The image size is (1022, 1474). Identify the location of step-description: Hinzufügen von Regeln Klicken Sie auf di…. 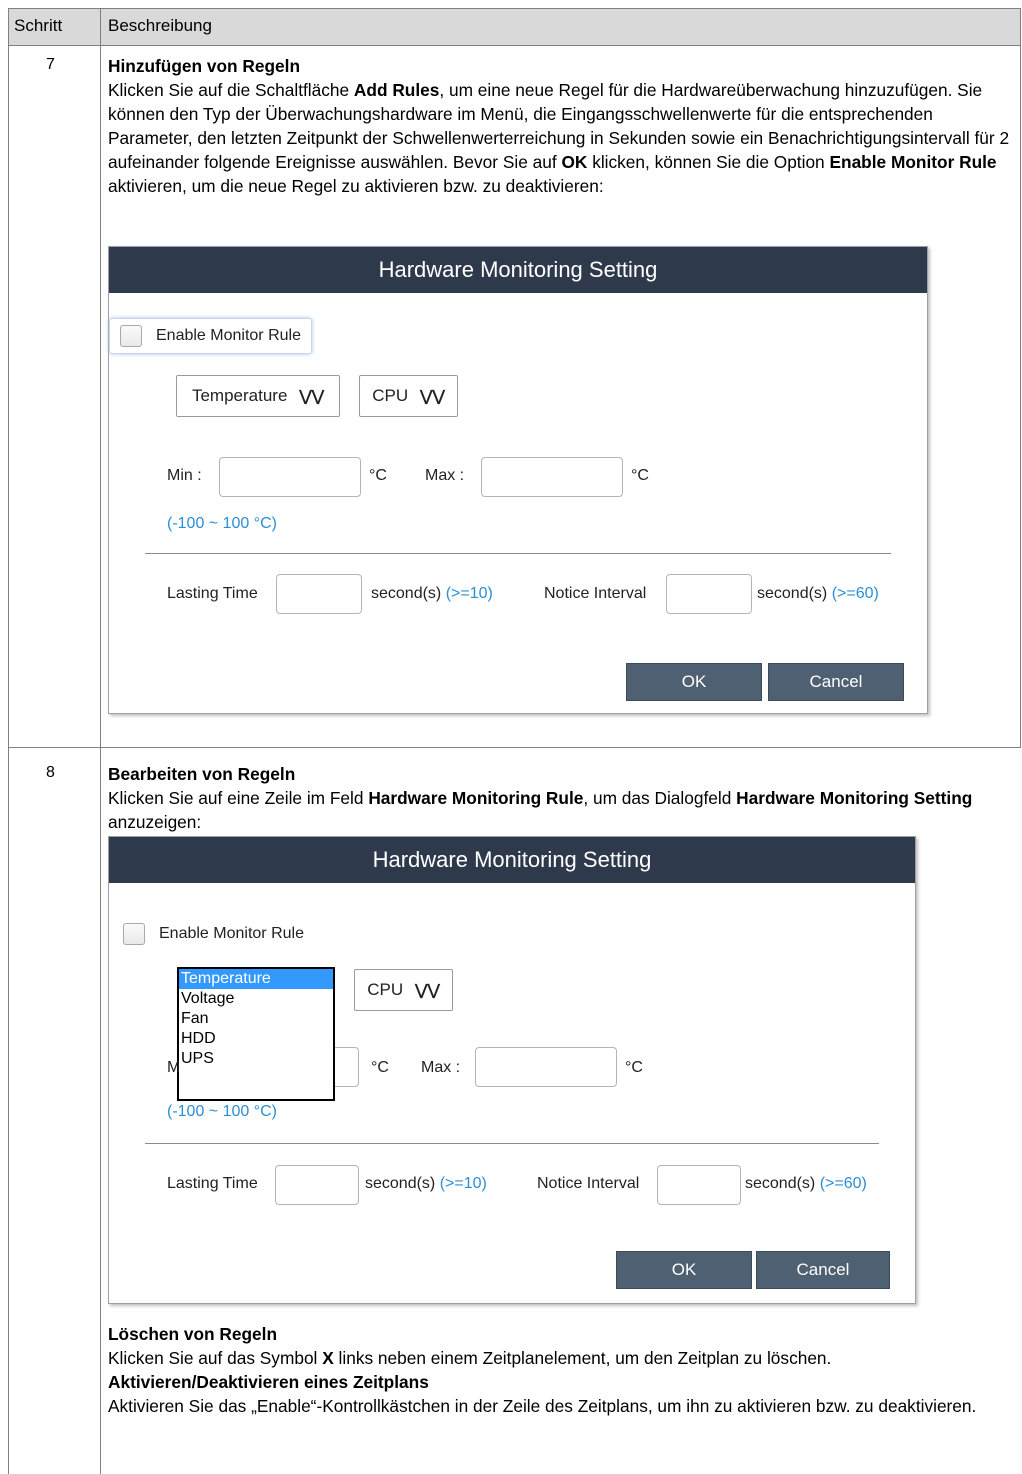
(563, 126).